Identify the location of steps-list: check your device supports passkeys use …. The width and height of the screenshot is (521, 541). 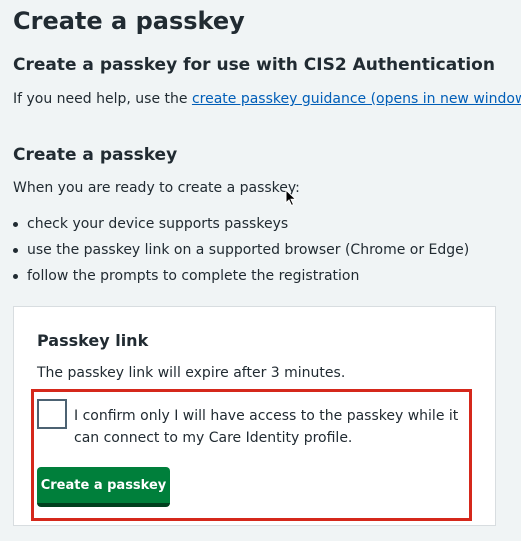
(241, 253).